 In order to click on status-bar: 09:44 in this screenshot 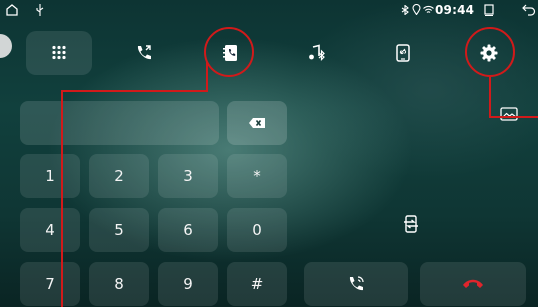, I will do `click(269, 10)`.